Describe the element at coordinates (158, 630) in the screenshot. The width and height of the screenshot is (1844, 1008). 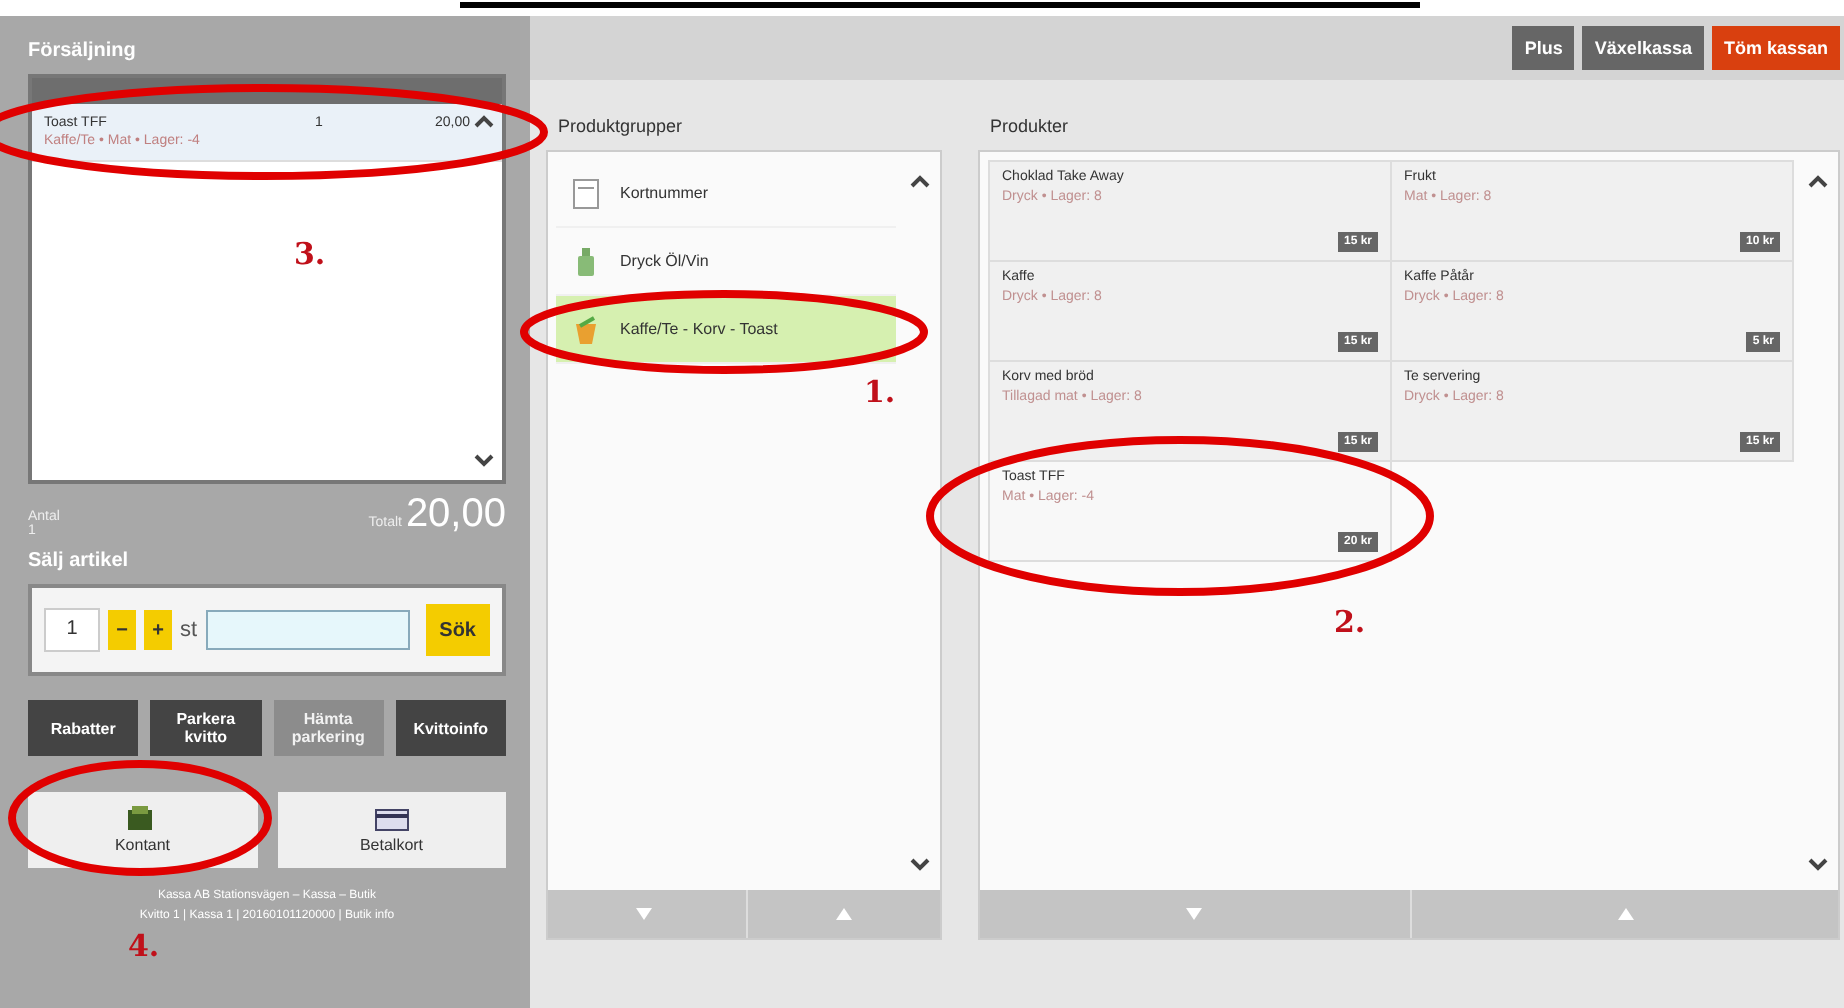
I see `plus-button: +` at that location.